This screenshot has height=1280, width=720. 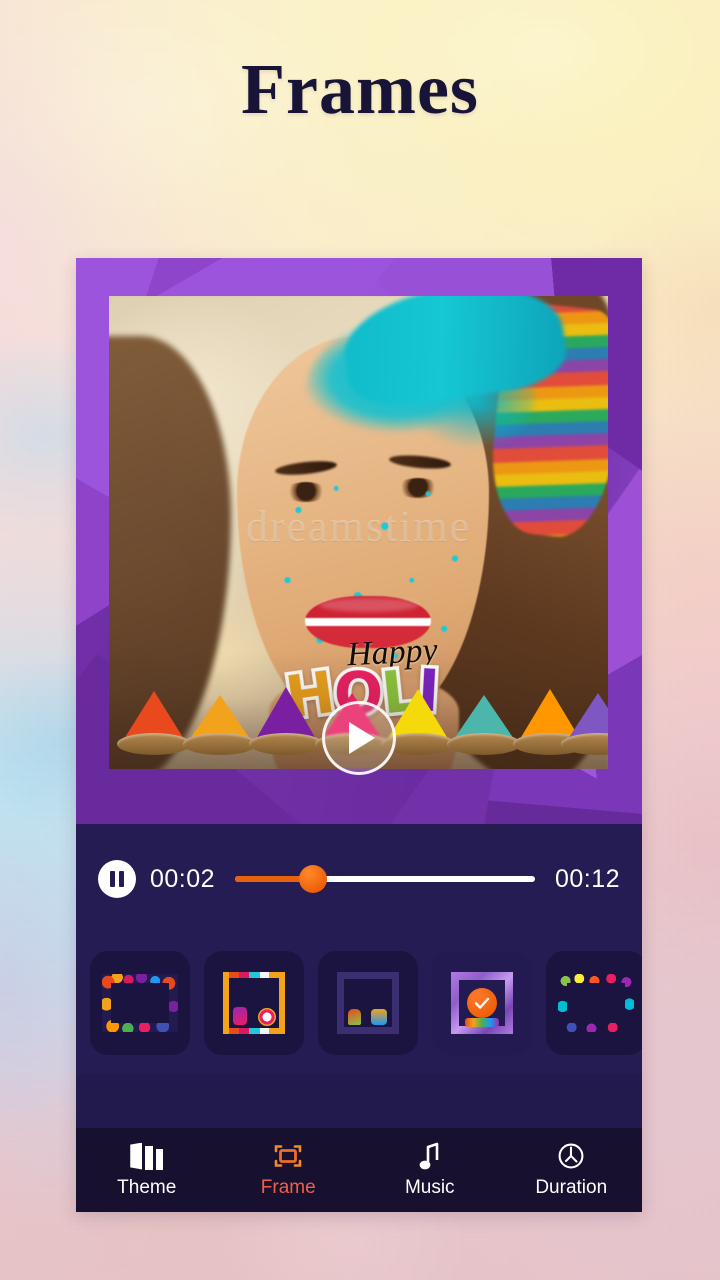 I want to click on frame-icon, so click(x=288, y=1156).